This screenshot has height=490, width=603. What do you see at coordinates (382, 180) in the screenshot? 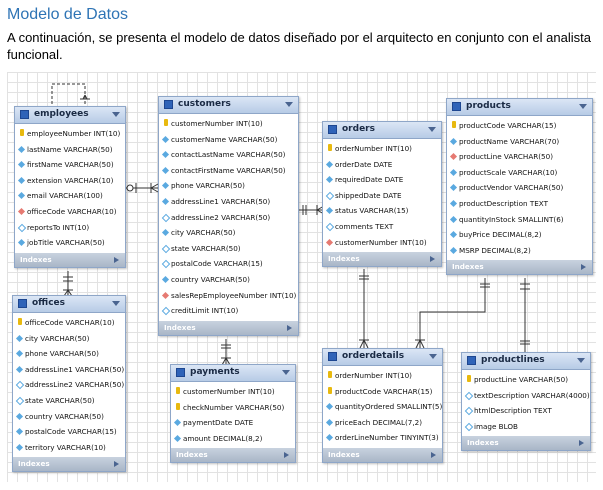
I see `column-row: requiredDate DATE` at bounding box center [382, 180].